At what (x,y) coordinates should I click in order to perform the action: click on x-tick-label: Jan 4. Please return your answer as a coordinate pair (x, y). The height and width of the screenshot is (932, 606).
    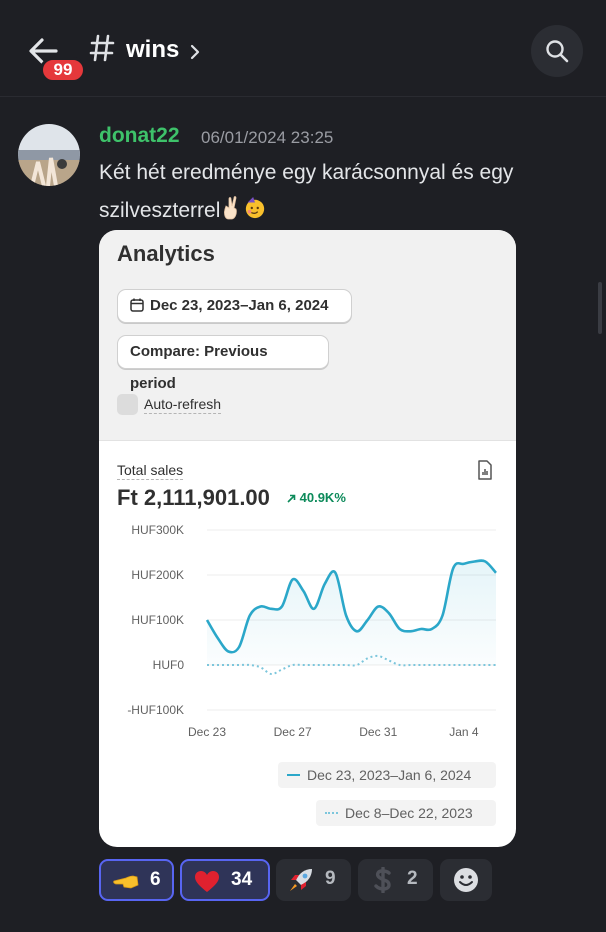
    Looking at the image, I should click on (464, 732).